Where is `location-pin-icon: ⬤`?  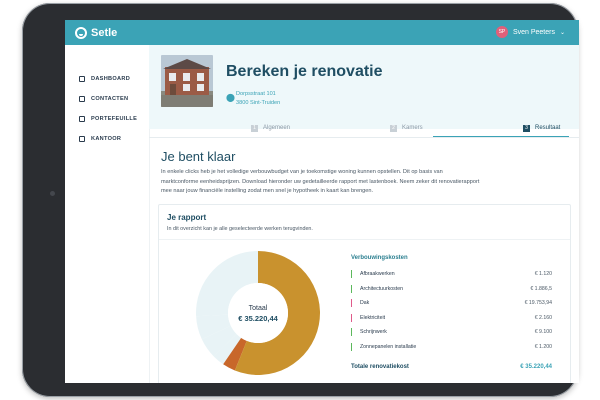
location-pin-icon: ⬤ is located at coordinates (230, 97).